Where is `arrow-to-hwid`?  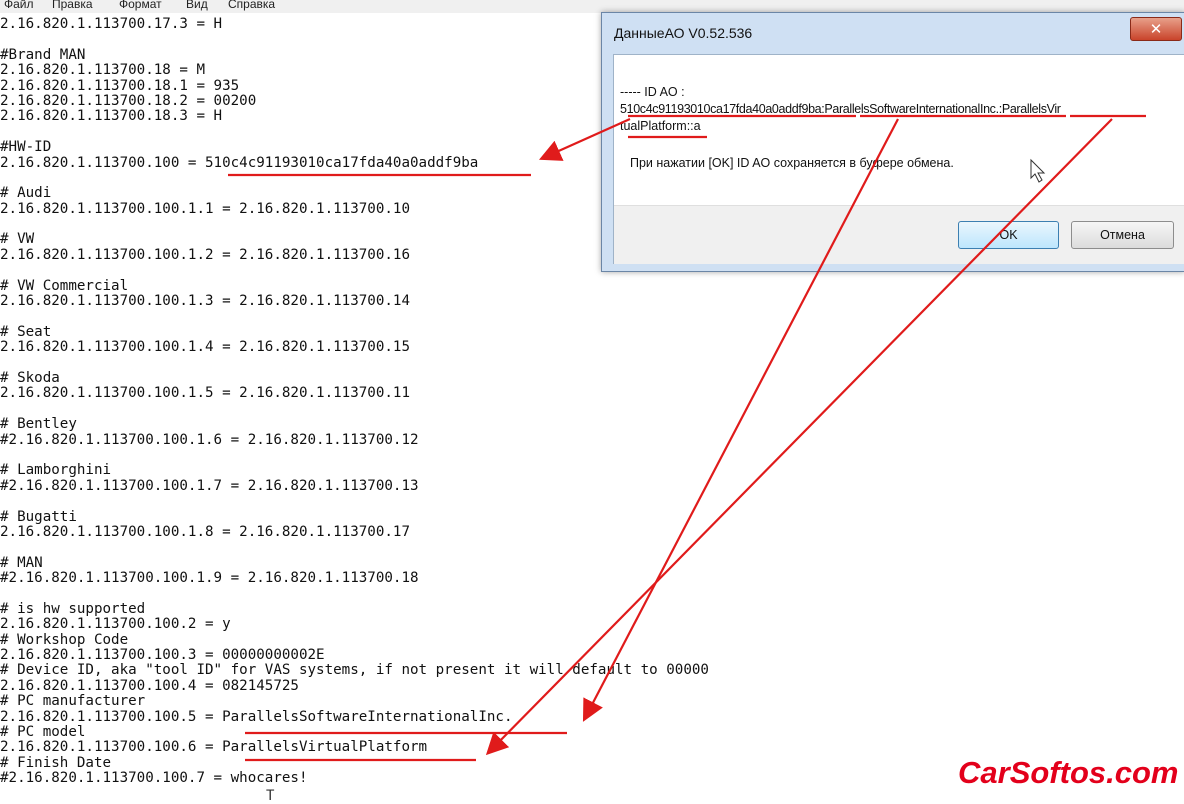 arrow-to-hwid is located at coordinates (584, 139).